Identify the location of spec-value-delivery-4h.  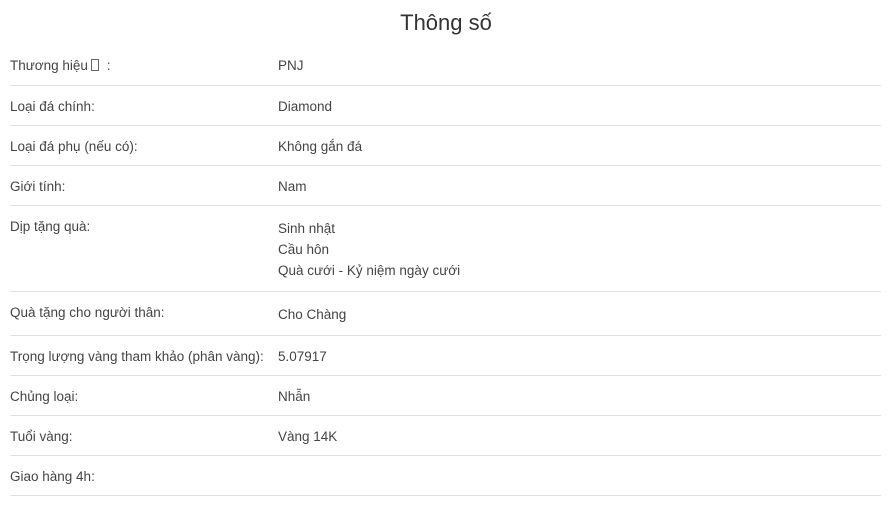
(579, 480).